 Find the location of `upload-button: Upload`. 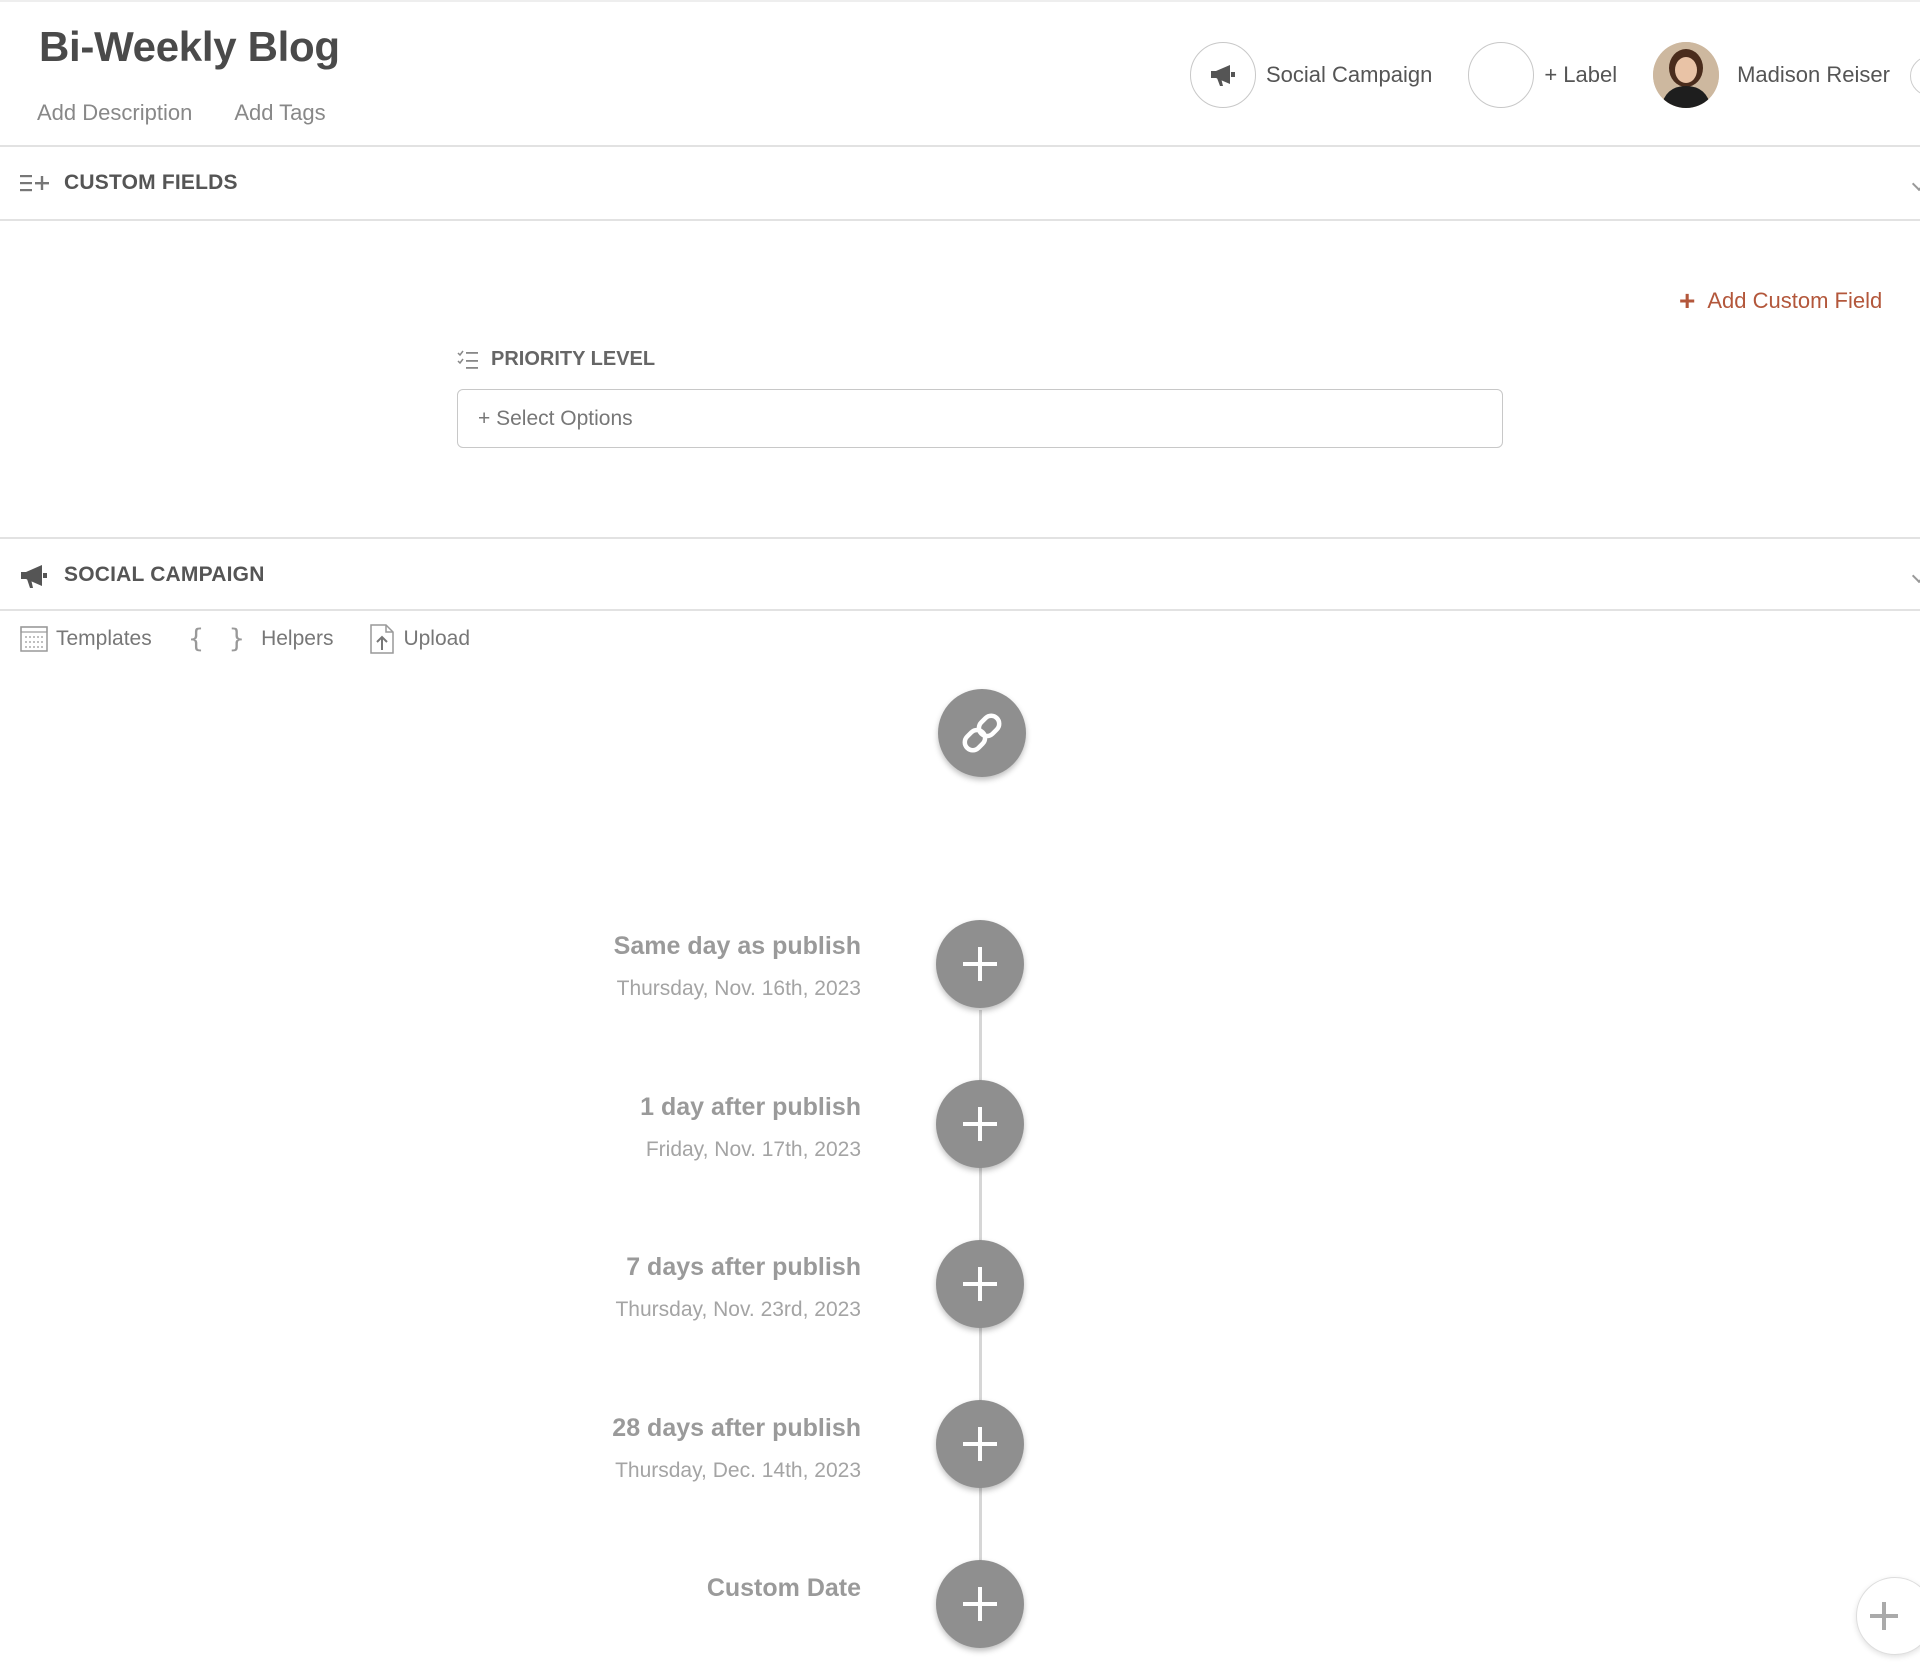

upload-button: Upload is located at coordinates (419, 639).